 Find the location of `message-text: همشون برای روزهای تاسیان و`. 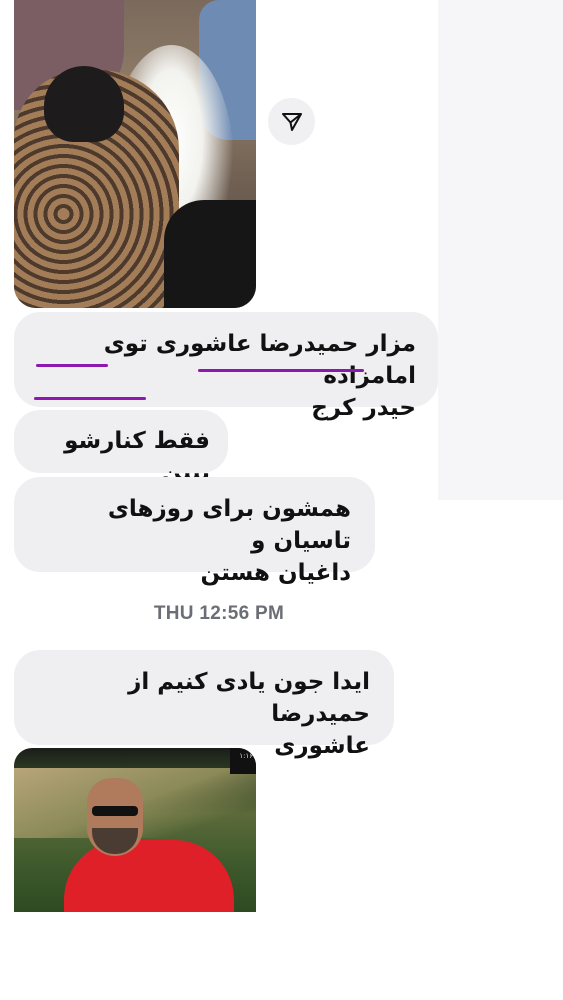

message-text: همشون برای روزهای تاسیان و is located at coordinates (229, 525).